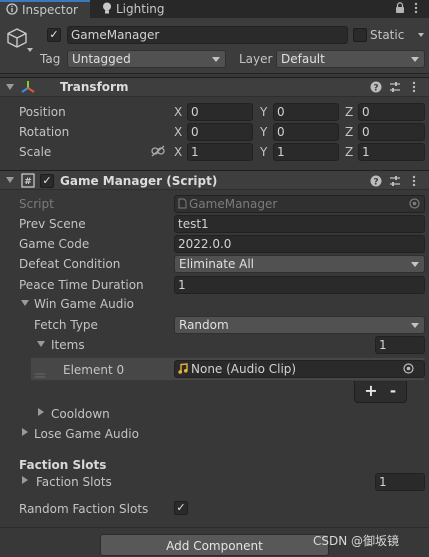 The height and width of the screenshot is (557, 429). What do you see at coordinates (94, 87) in the screenshot?
I see `transform-title: Transform` at bounding box center [94, 87].